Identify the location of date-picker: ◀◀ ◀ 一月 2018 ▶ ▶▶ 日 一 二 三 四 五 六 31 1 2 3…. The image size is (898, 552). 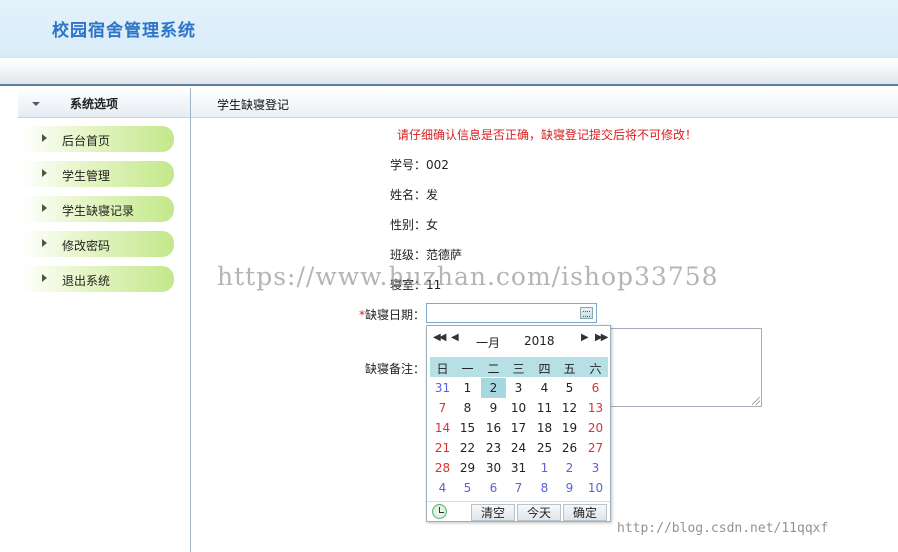
(518, 423).